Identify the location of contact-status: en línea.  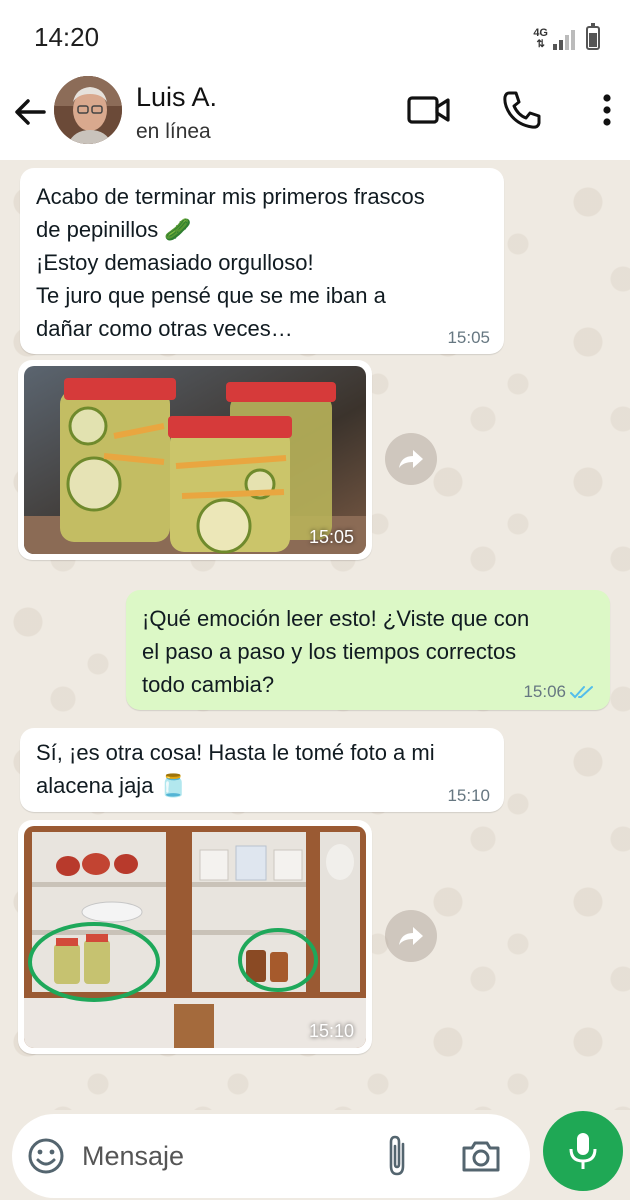
(173, 131).